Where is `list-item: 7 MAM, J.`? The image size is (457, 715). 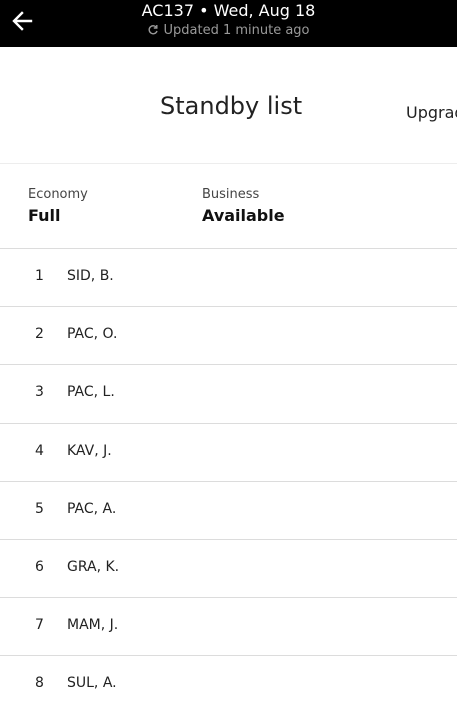
list-item: 7 MAM, J. is located at coordinates (228, 627).